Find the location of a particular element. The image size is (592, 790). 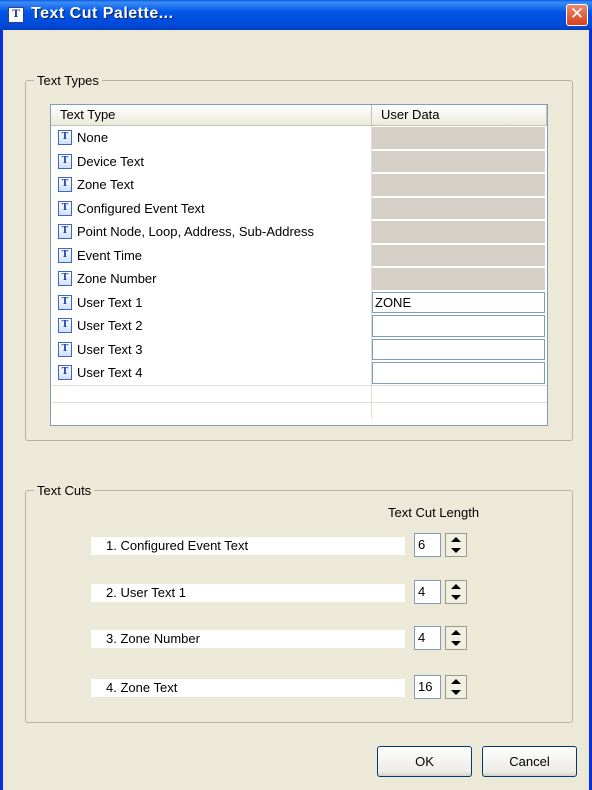

text-types-legend: Text Types is located at coordinates (68, 80).